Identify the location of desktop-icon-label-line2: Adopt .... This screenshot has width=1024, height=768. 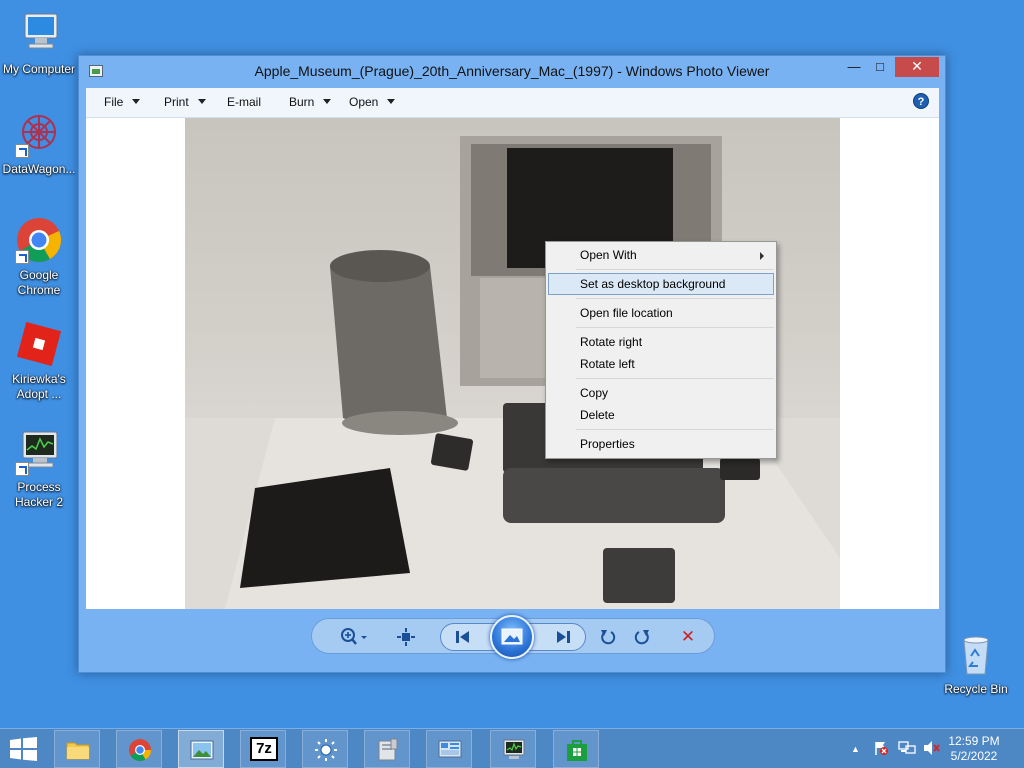
(39, 394).